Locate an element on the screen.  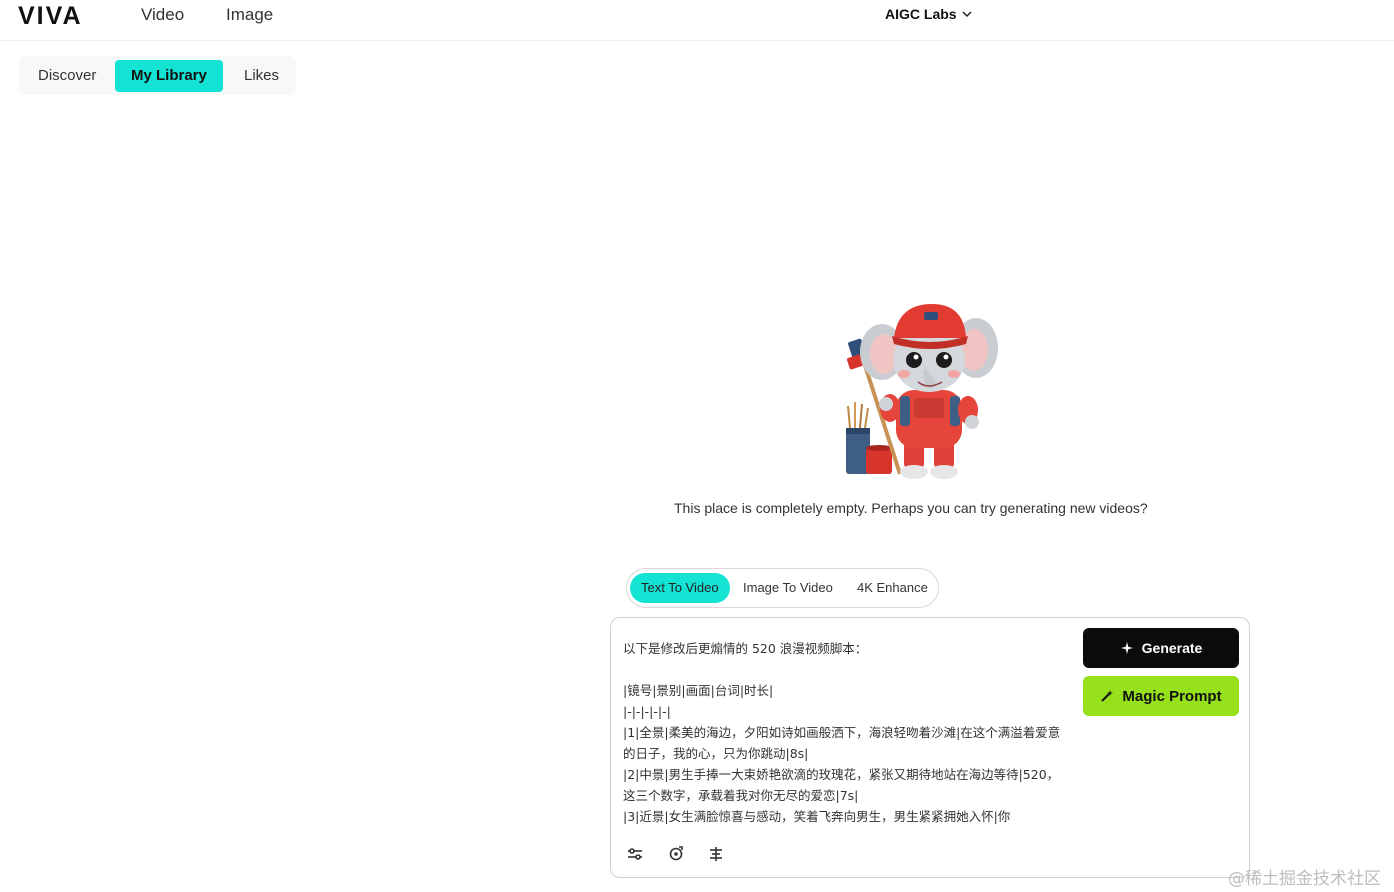
top-navigation: VIVA Video Image AIGC Labs is located at coordinates (697, 20).